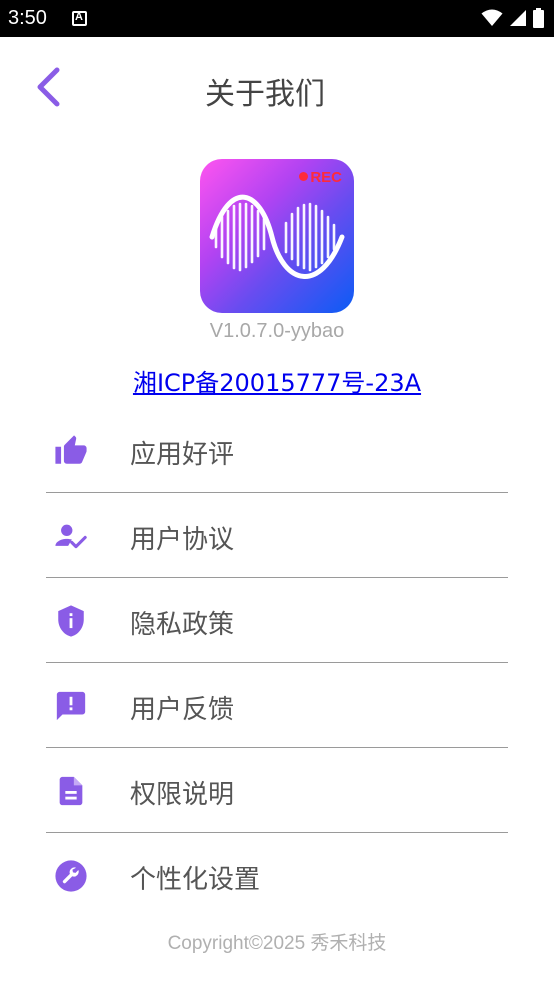 The width and height of the screenshot is (554, 984). I want to click on menu-item-feedback: 用户反馈, so click(277, 705).